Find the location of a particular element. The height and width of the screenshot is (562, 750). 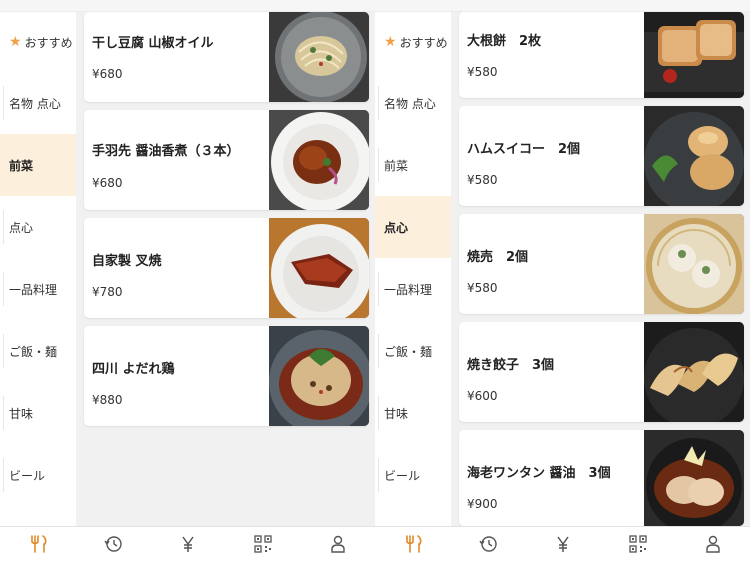

menu-item-name: 四川 よだれ鶏 is located at coordinates (133, 369).